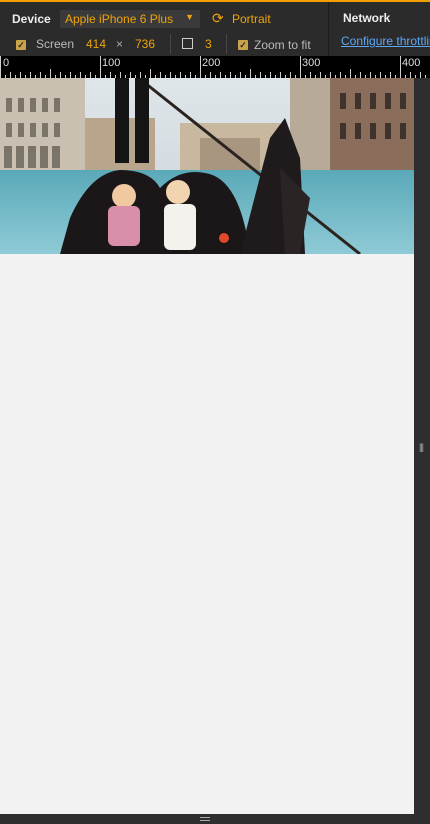  What do you see at coordinates (145, 44) in the screenshot?
I see `screen-height-field: 736` at bounding box center [145, 44].